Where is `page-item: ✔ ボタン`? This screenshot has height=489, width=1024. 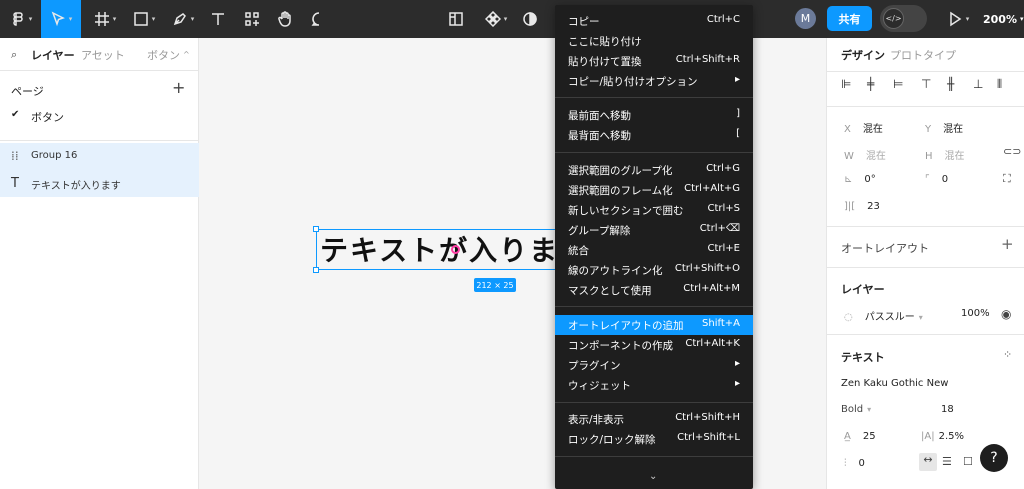
page-item: ✔ ボタン is located at coordinates (99, 116).